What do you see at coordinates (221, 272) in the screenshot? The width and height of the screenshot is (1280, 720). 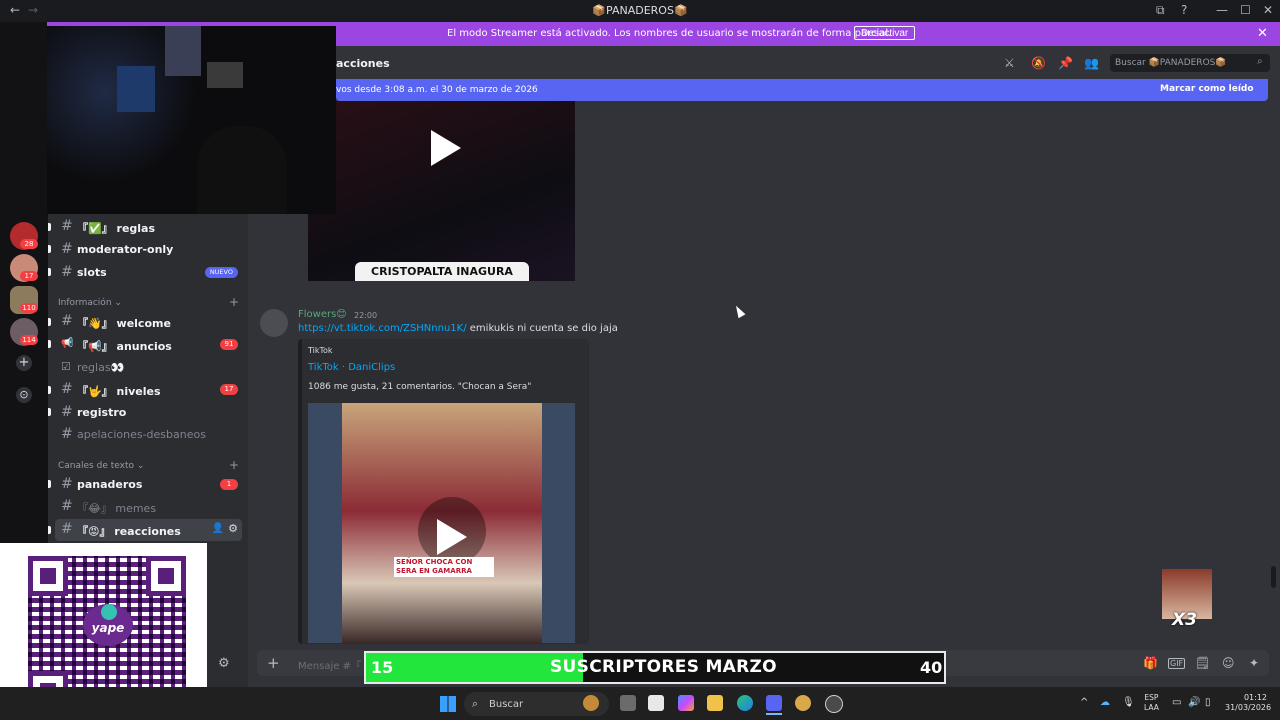 I see `new-badge: NUEVO` at bounding box center [221, 272].